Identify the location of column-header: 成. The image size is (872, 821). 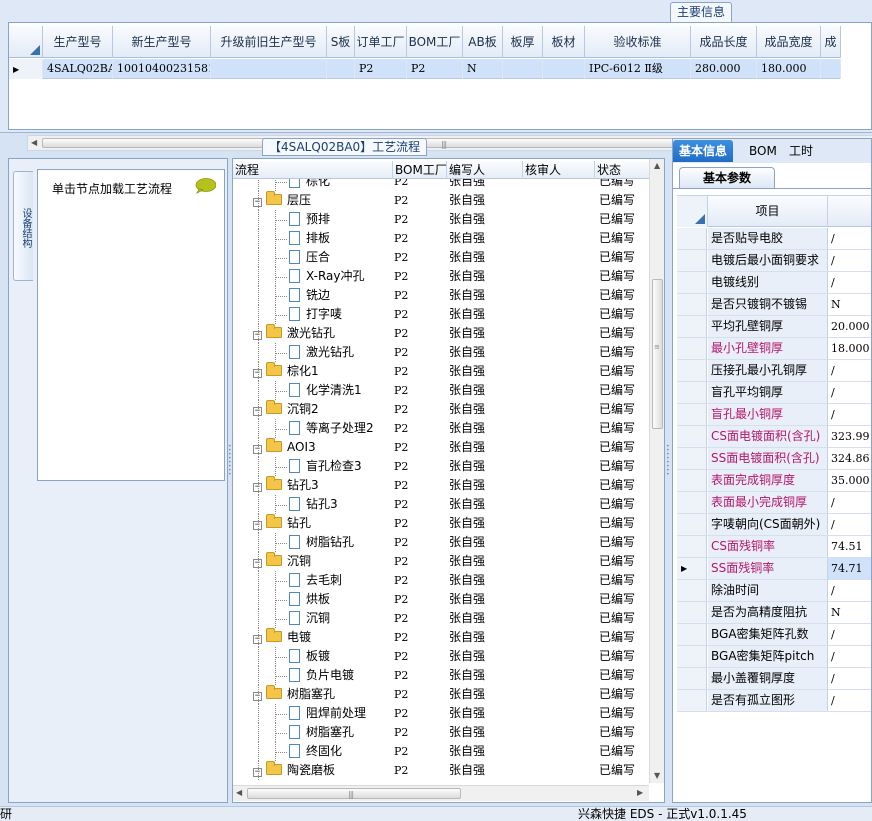
(831, 42).